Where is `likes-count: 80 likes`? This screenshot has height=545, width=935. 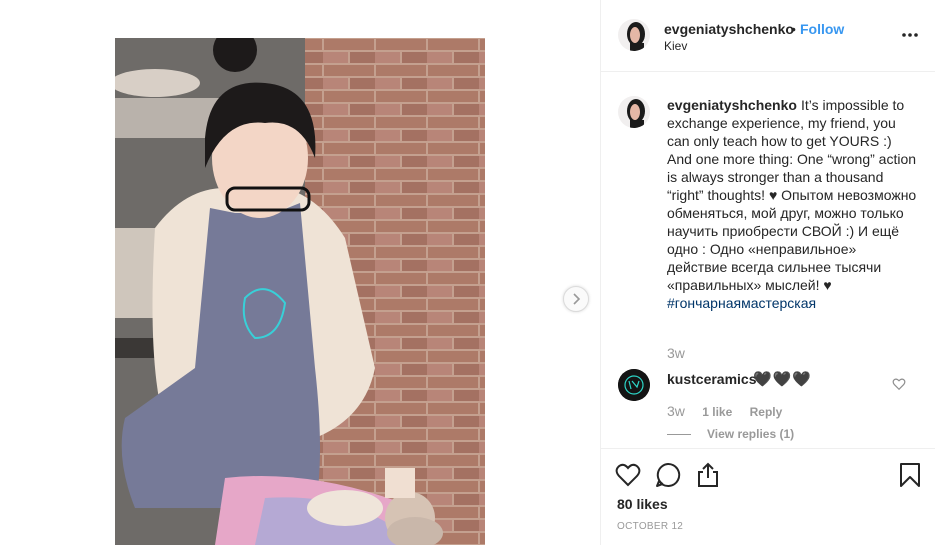
likes-count: 80 likes is located at coordinates (642, 504).